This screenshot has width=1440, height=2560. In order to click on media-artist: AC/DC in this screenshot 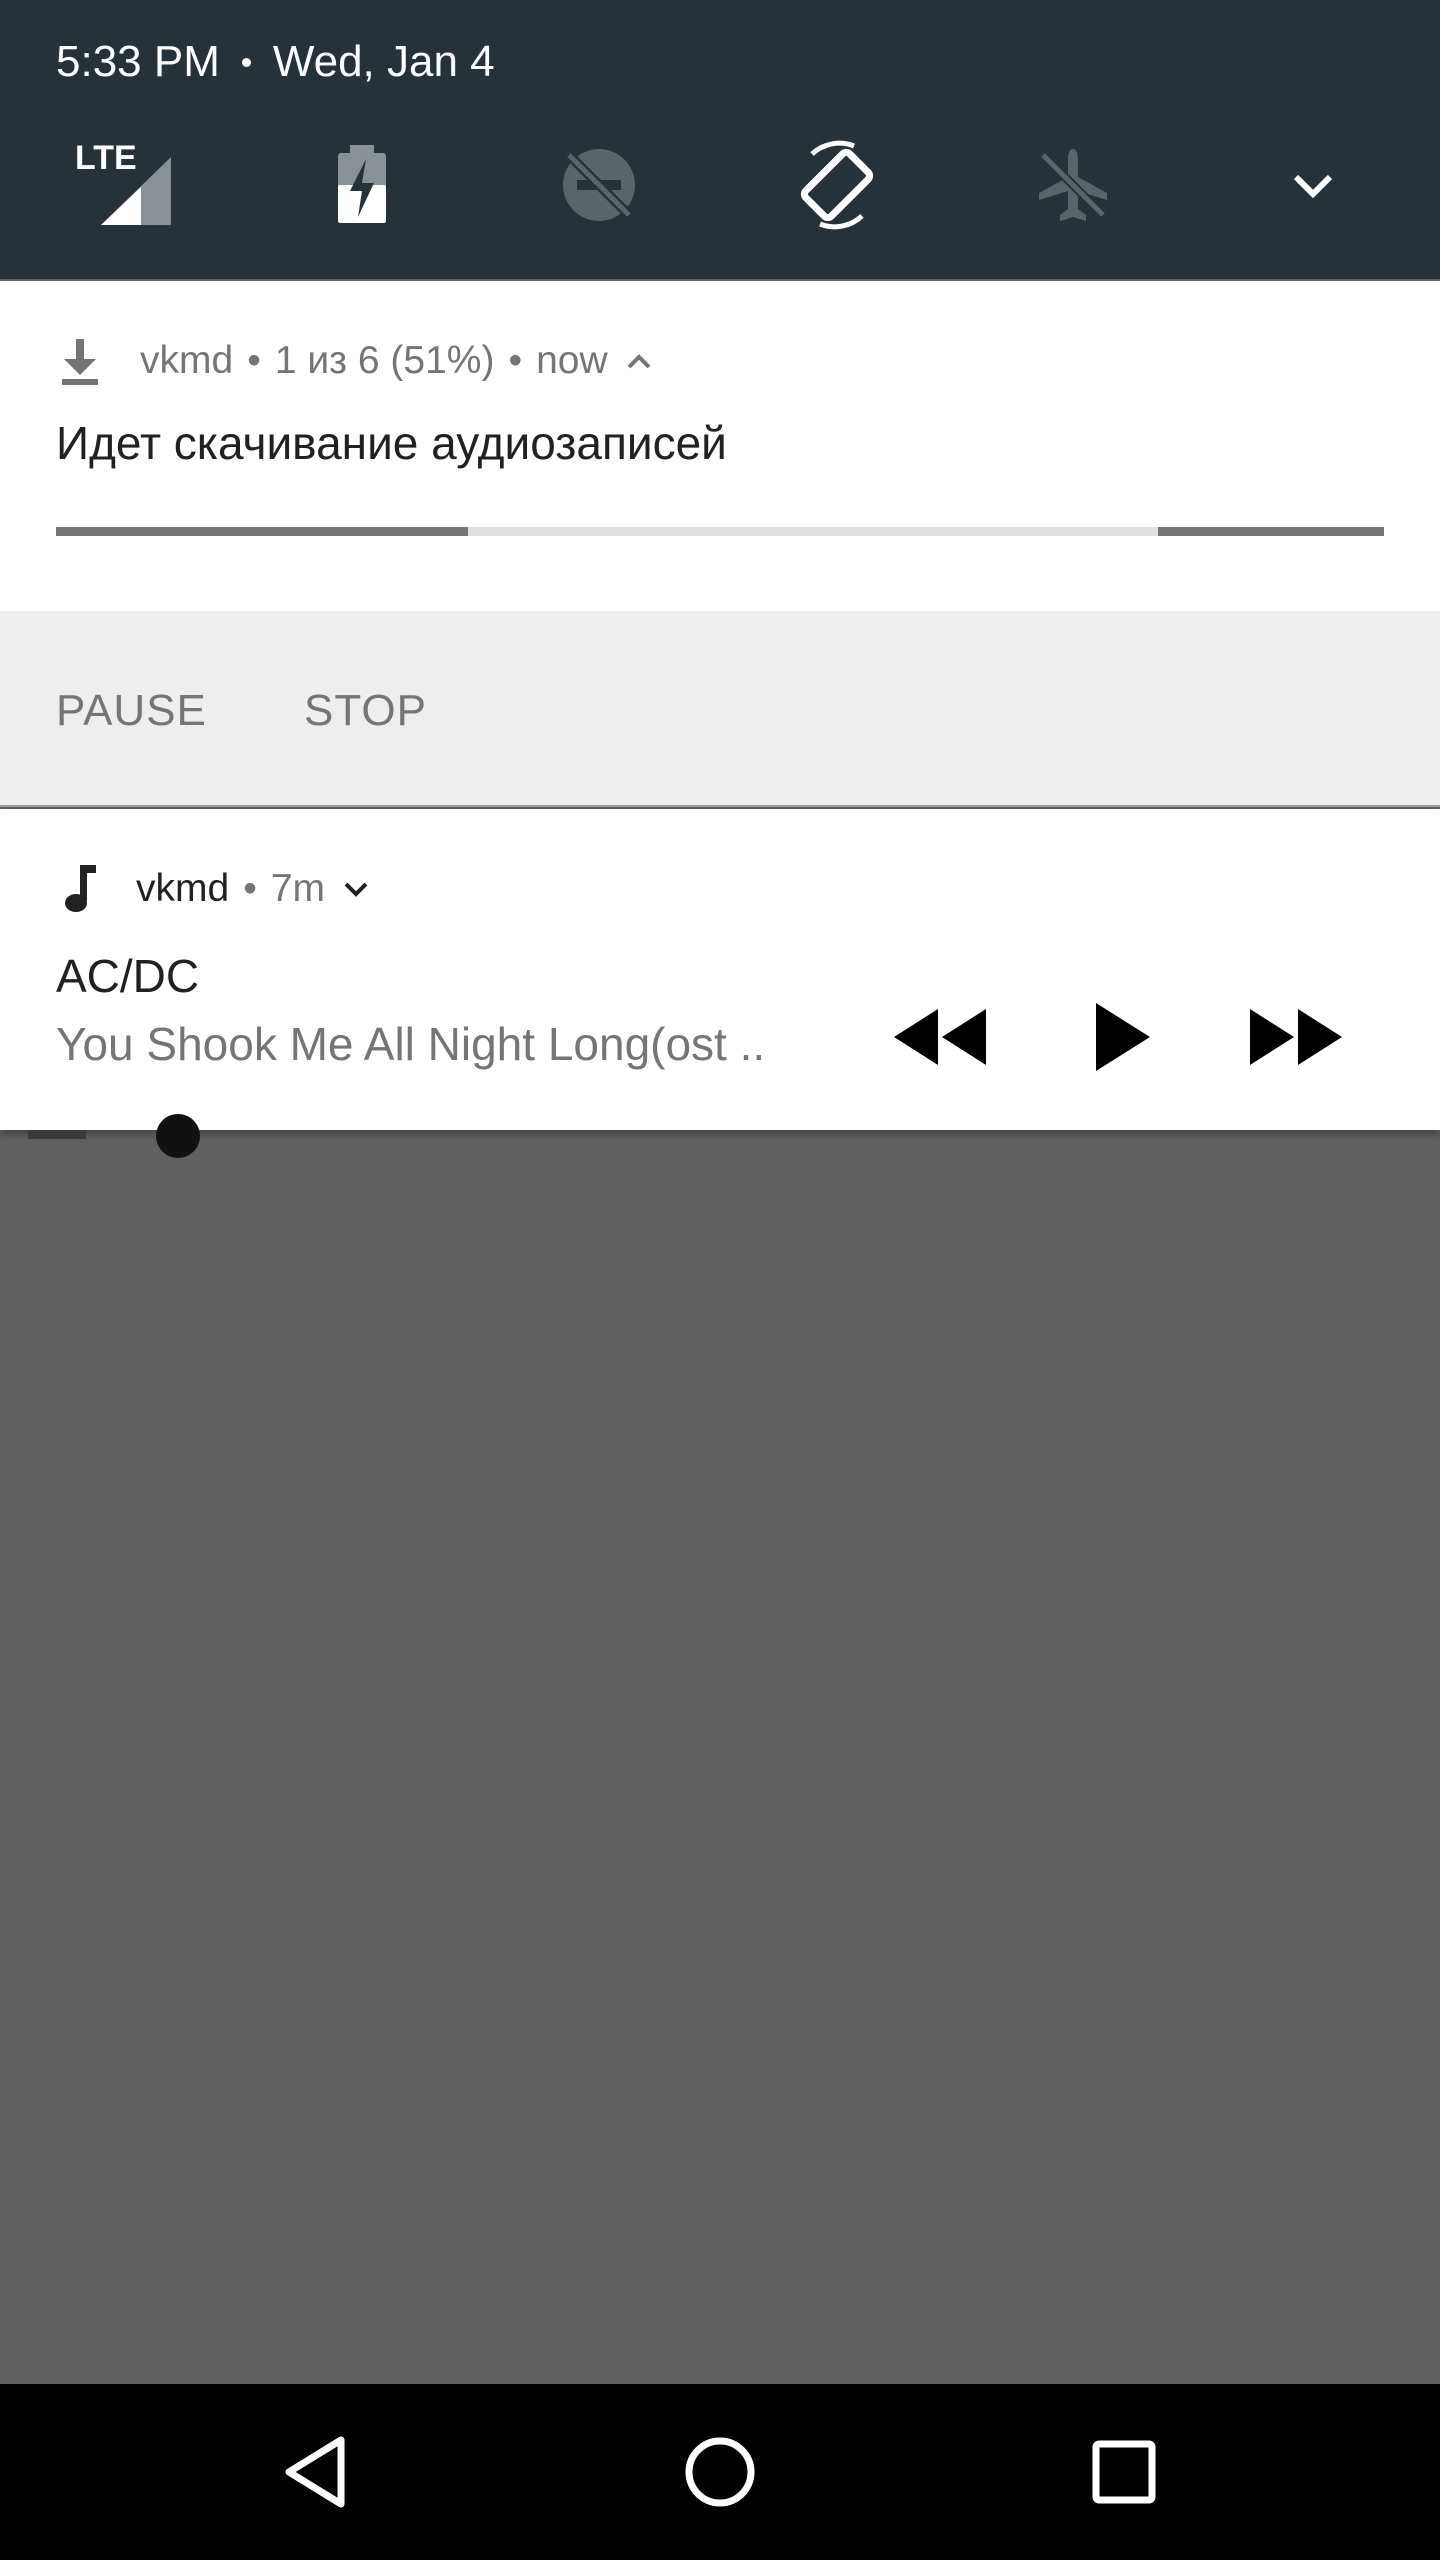, I will do `click(128, 976)`.